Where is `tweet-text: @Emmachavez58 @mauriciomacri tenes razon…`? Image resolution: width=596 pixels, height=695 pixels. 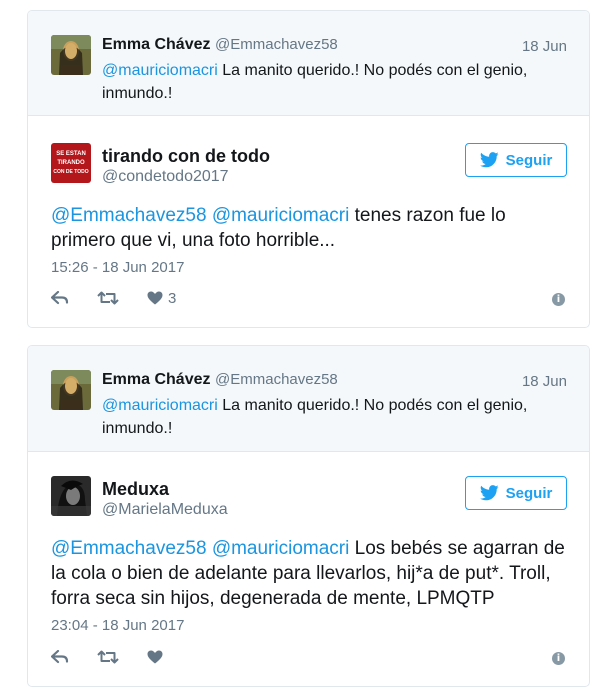 tweet-text: @Emmachavez58 @mauriciomacri tenes razon… is located at coordinates (278, 228).